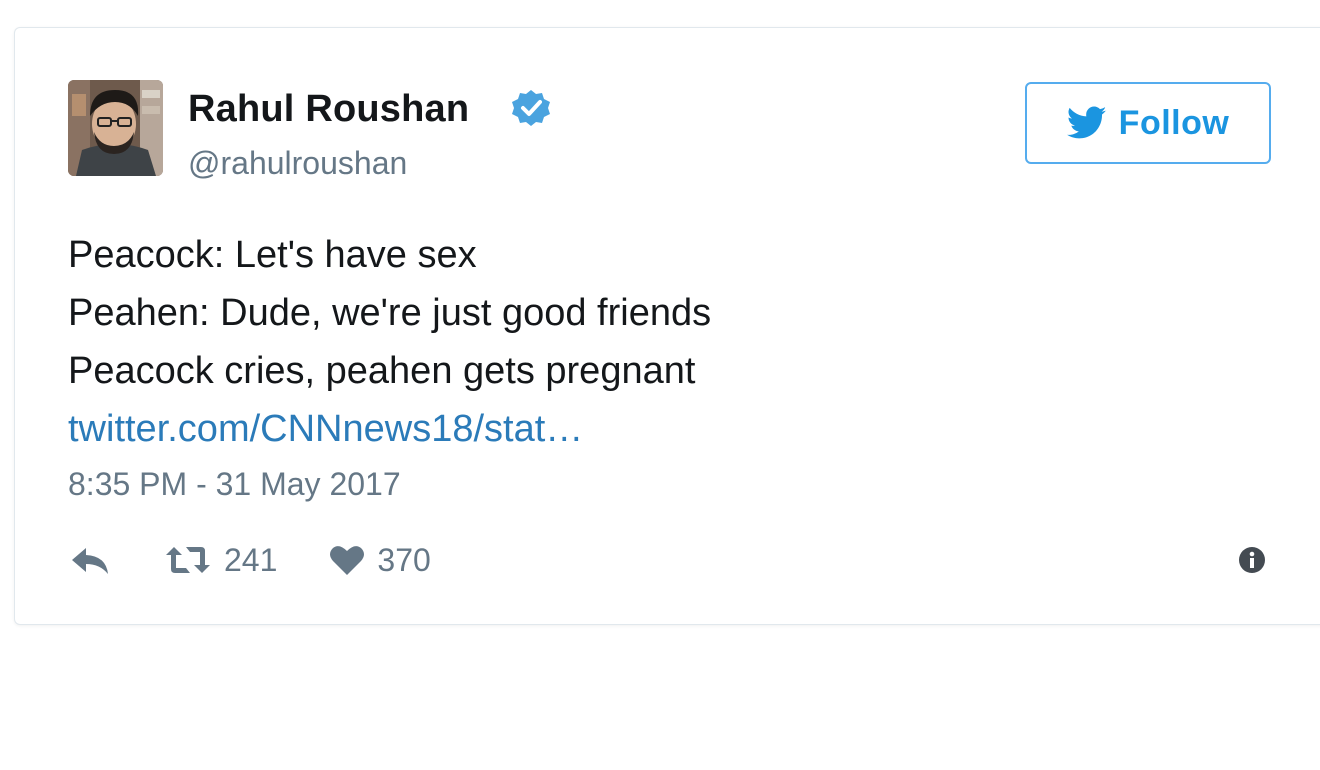 Image resolution: width=1320 pixels, height=770 pixels. I want to click on like-count: 370, so click(404, 559).